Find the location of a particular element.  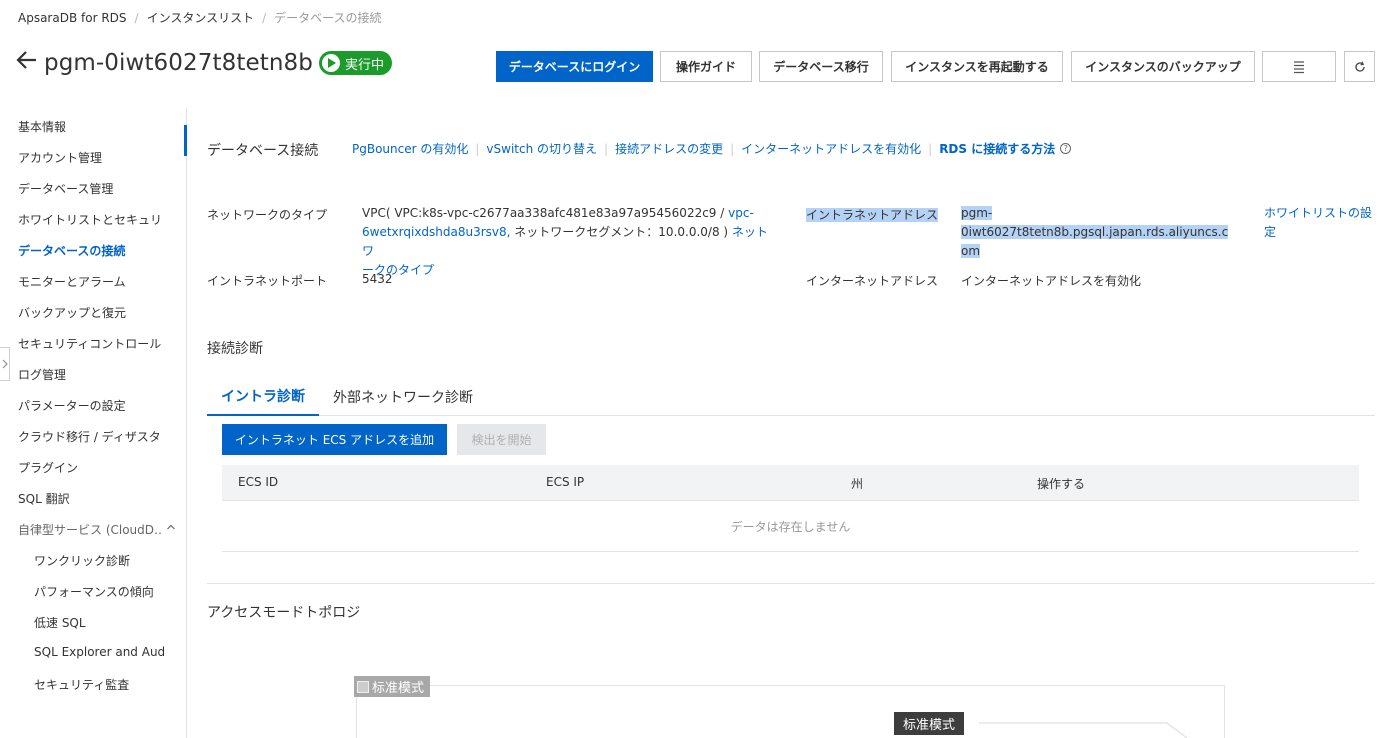

sidebar-item-performance-trends: パフォーマンスの傾向 is located at coordinates (106, 591).